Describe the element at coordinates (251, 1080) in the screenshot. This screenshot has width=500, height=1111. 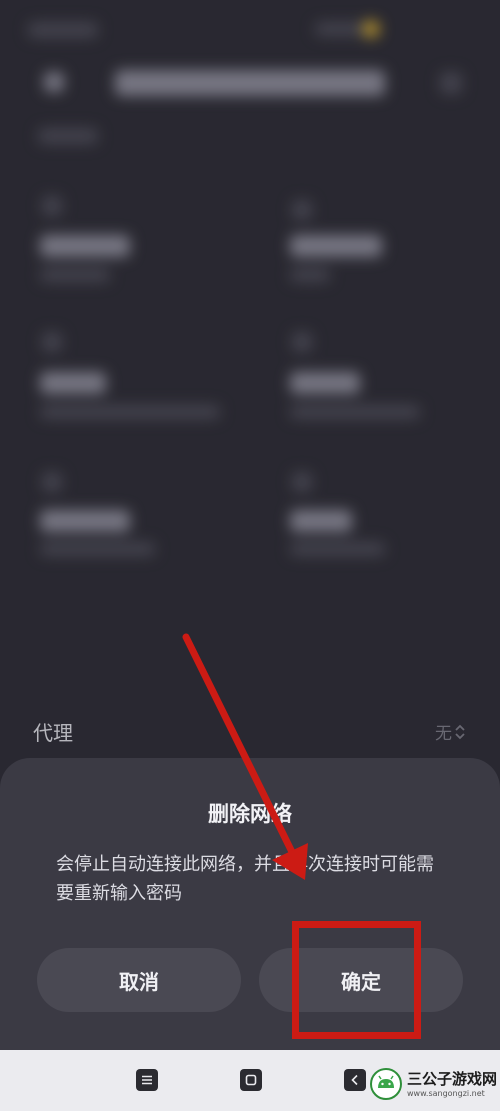
I see `home-icon` at that location.